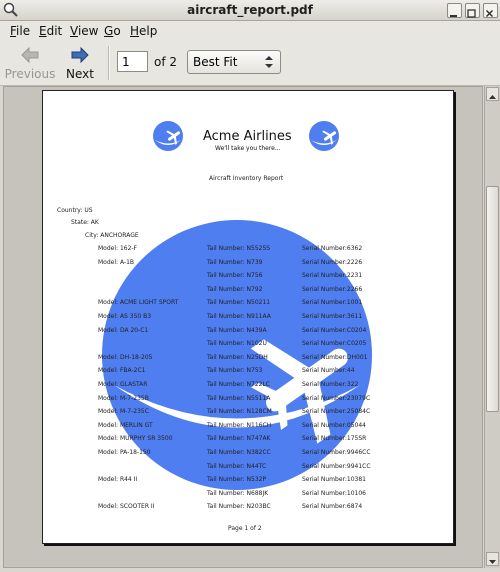 The width and height of the screenshot is (500, 572). What do you see at coordinates (334, 330) in the screenshot?
I see `row-serial: Serial Number:C0204` at bounding box center [334, 330].